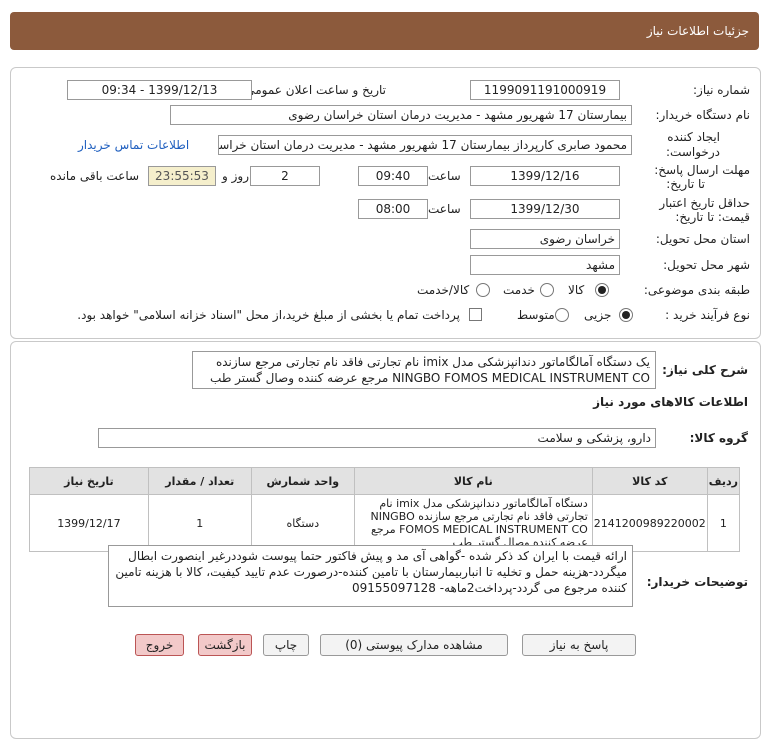 This screenshot has width=770, height=745. I want to click on attachments-button: مشاهده مدارک پیوستی (0), so click(414, 645).